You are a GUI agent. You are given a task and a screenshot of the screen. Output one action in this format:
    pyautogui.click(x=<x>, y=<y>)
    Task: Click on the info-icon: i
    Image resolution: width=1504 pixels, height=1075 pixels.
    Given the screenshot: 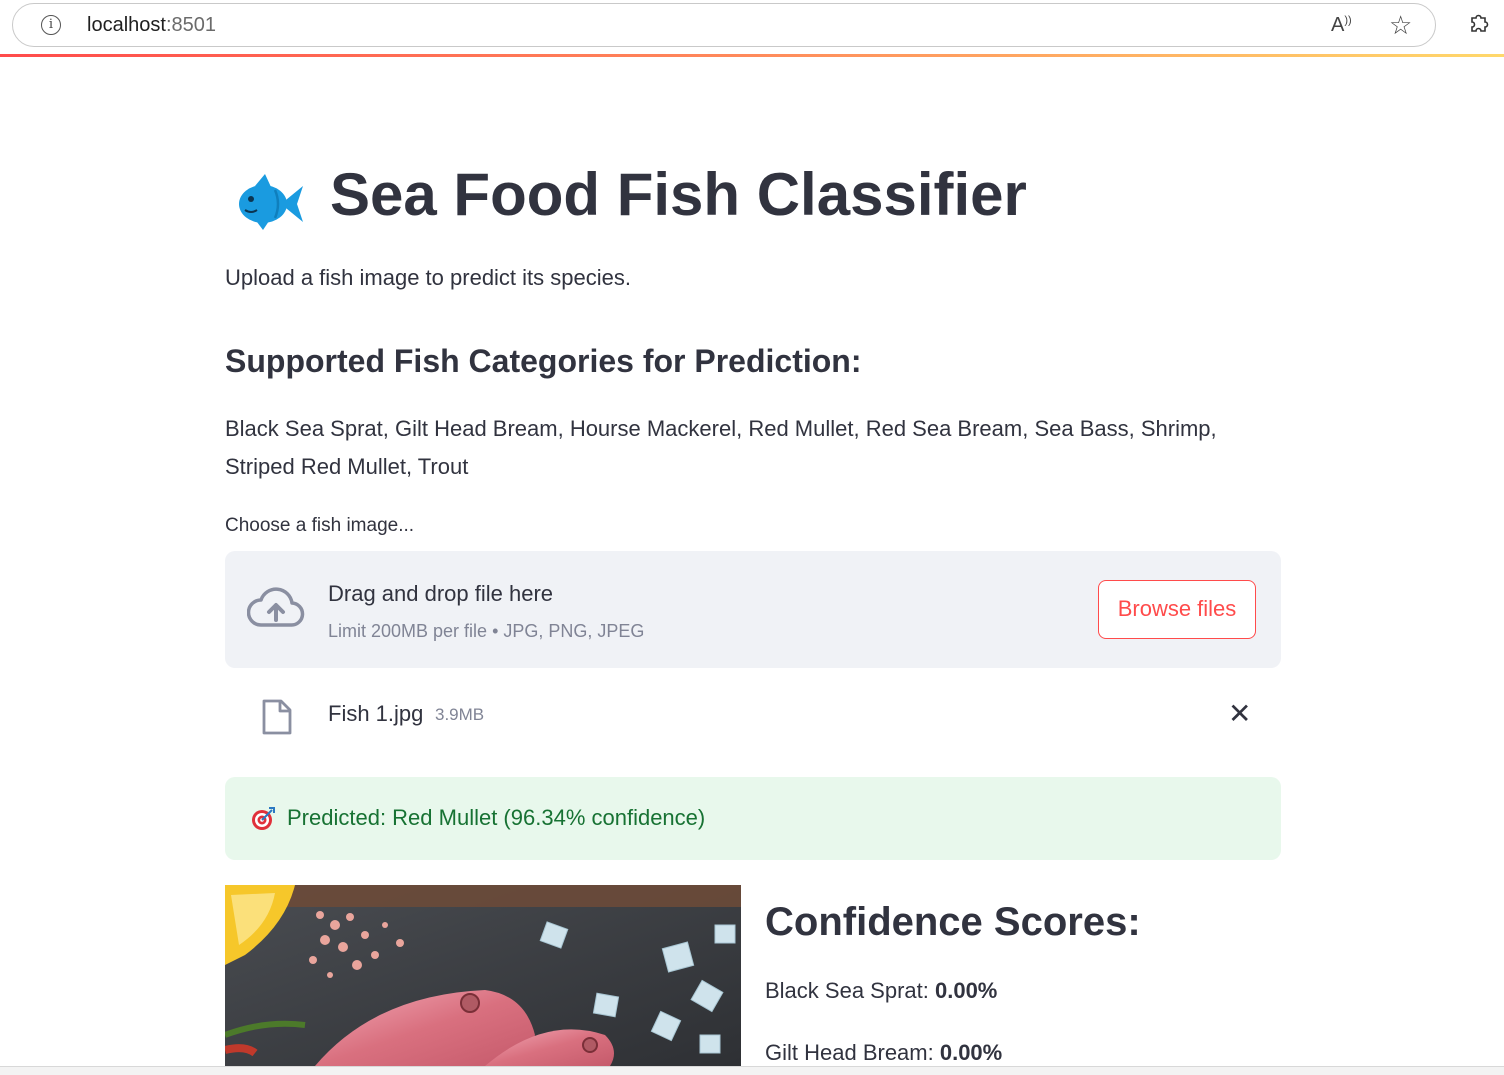 What is the action you would take?
    pyautogui.click(x=51, y=25)
    